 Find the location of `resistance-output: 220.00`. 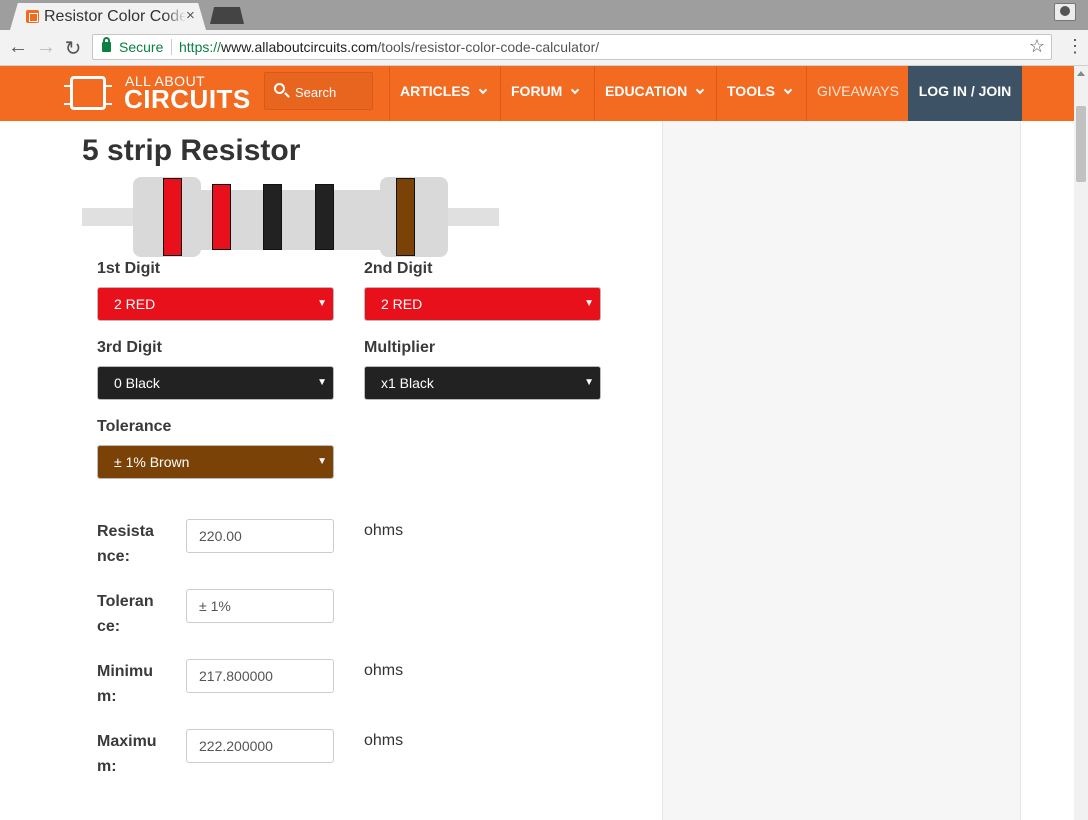

resistance-output: 220.00 is located at coordinates (260, 536).